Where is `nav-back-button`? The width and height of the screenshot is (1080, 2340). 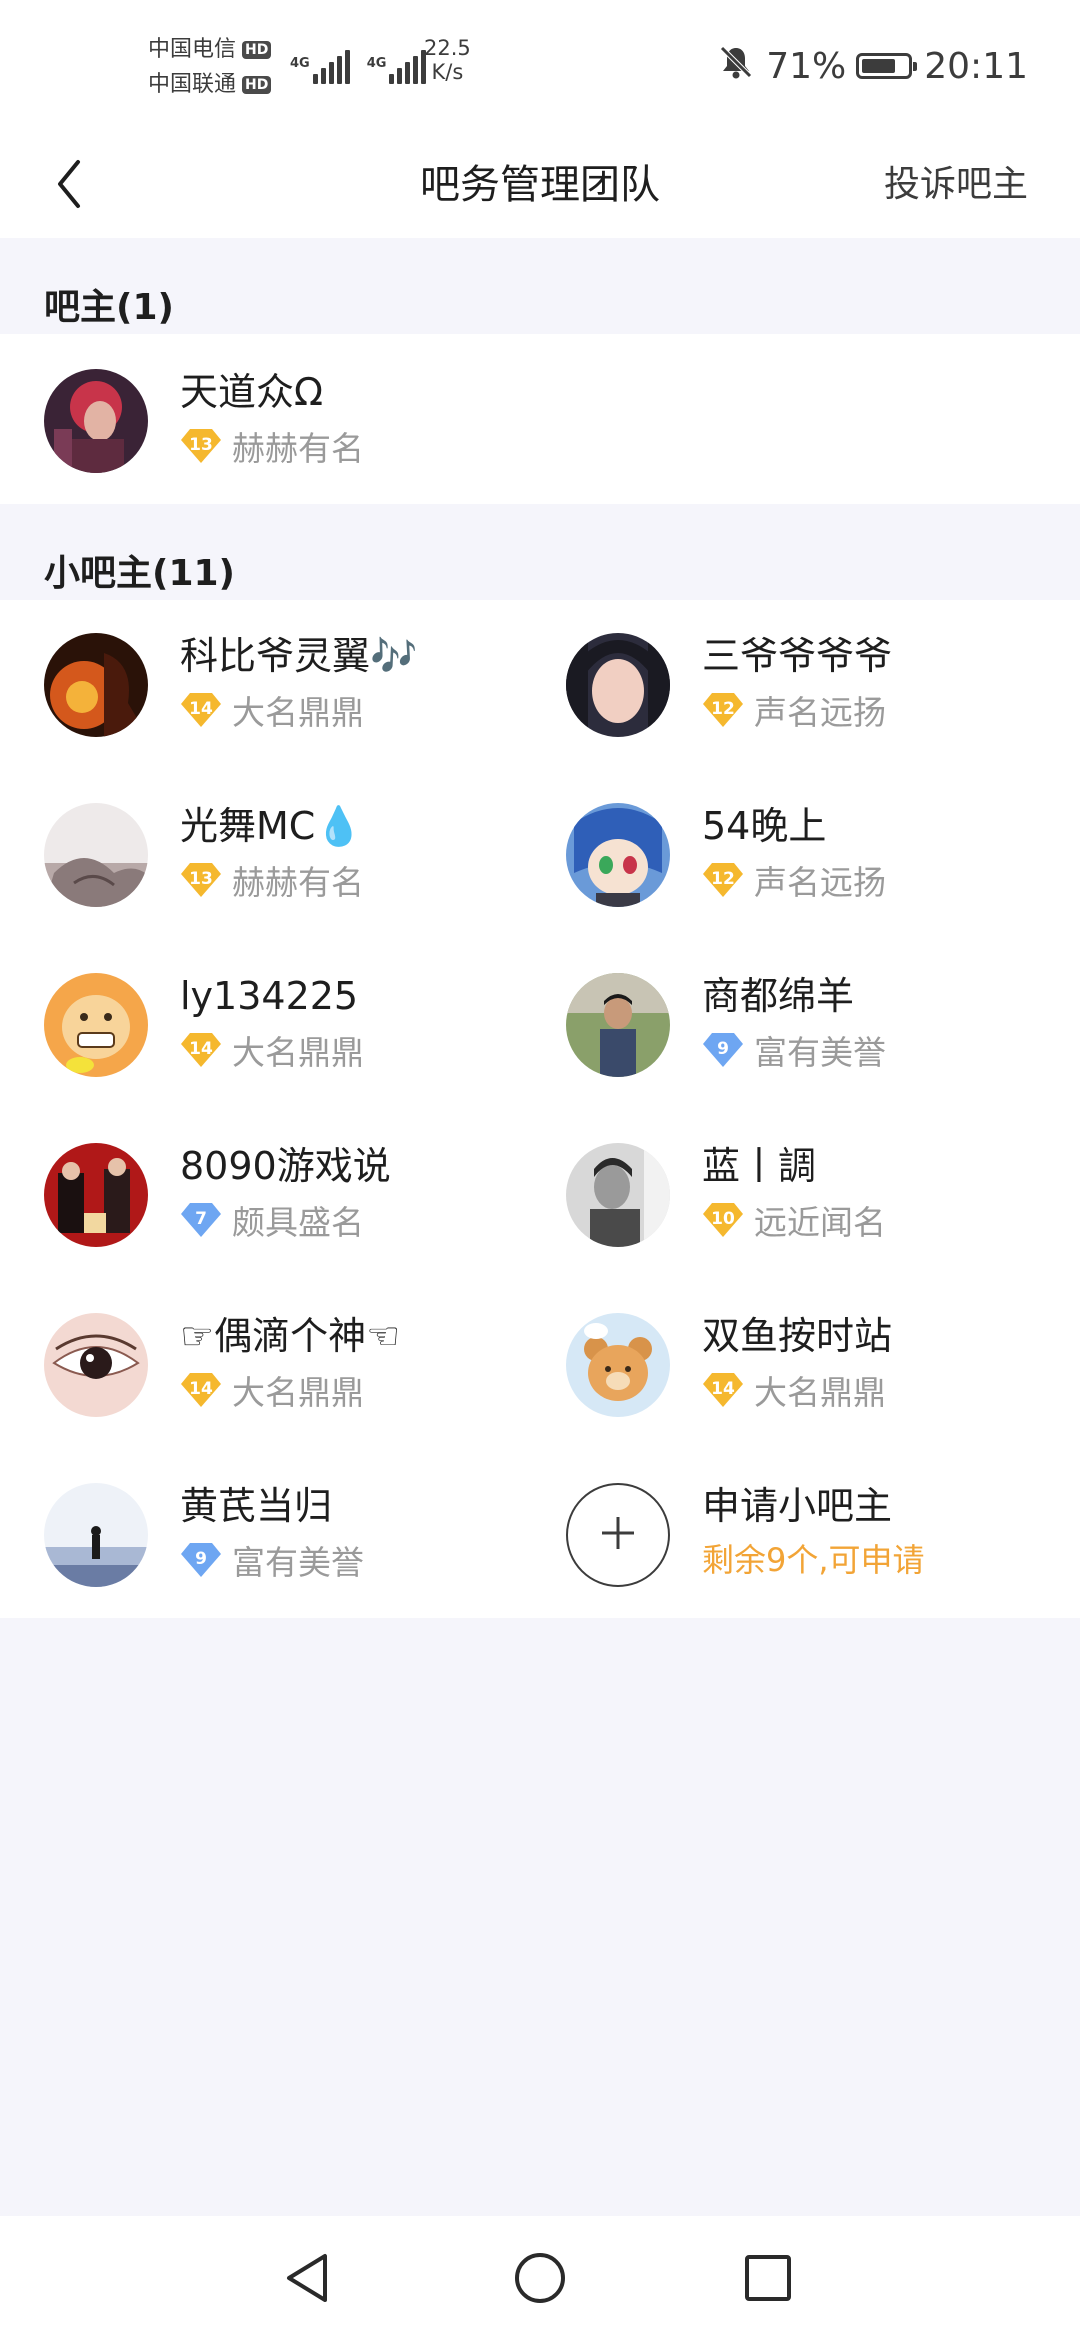 nav-back-button is located at coordinates (308, 2280).